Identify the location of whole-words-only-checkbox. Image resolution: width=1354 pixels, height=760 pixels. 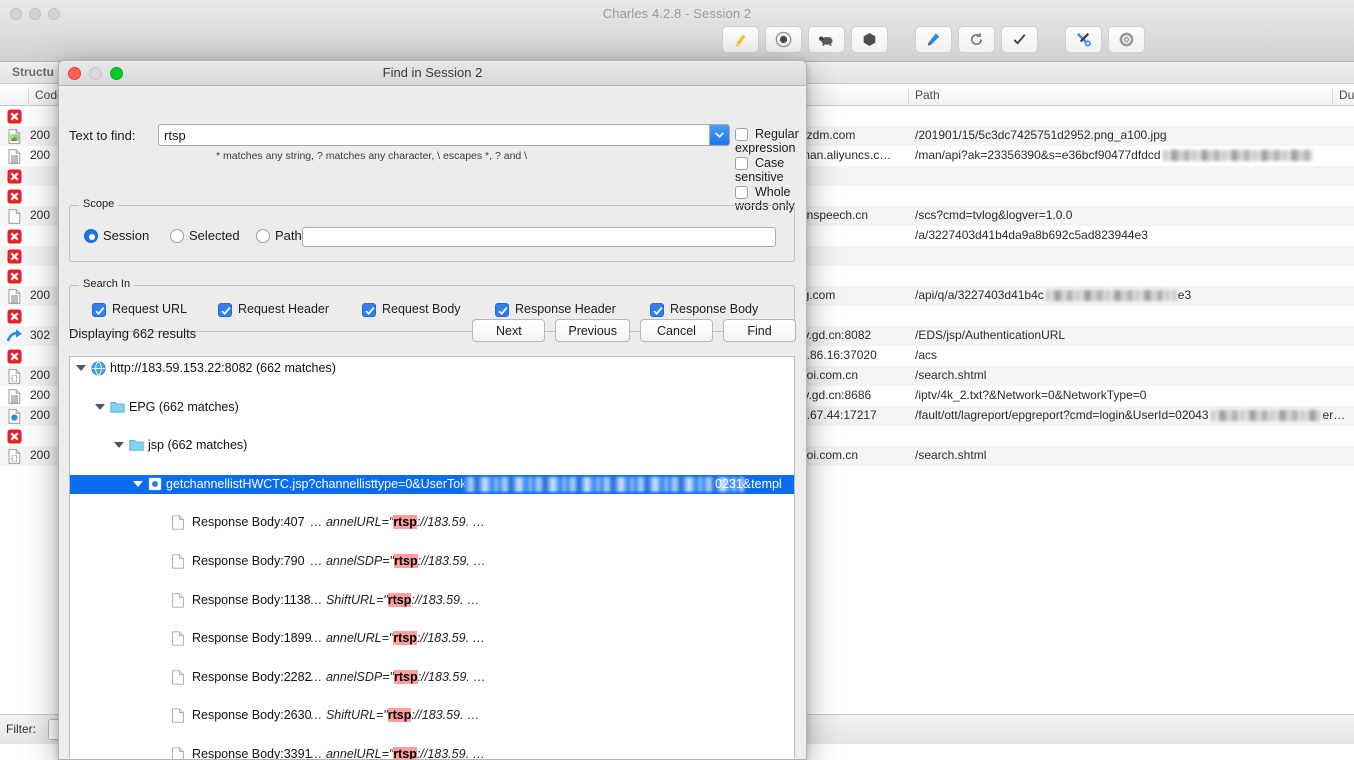
(741, 192).